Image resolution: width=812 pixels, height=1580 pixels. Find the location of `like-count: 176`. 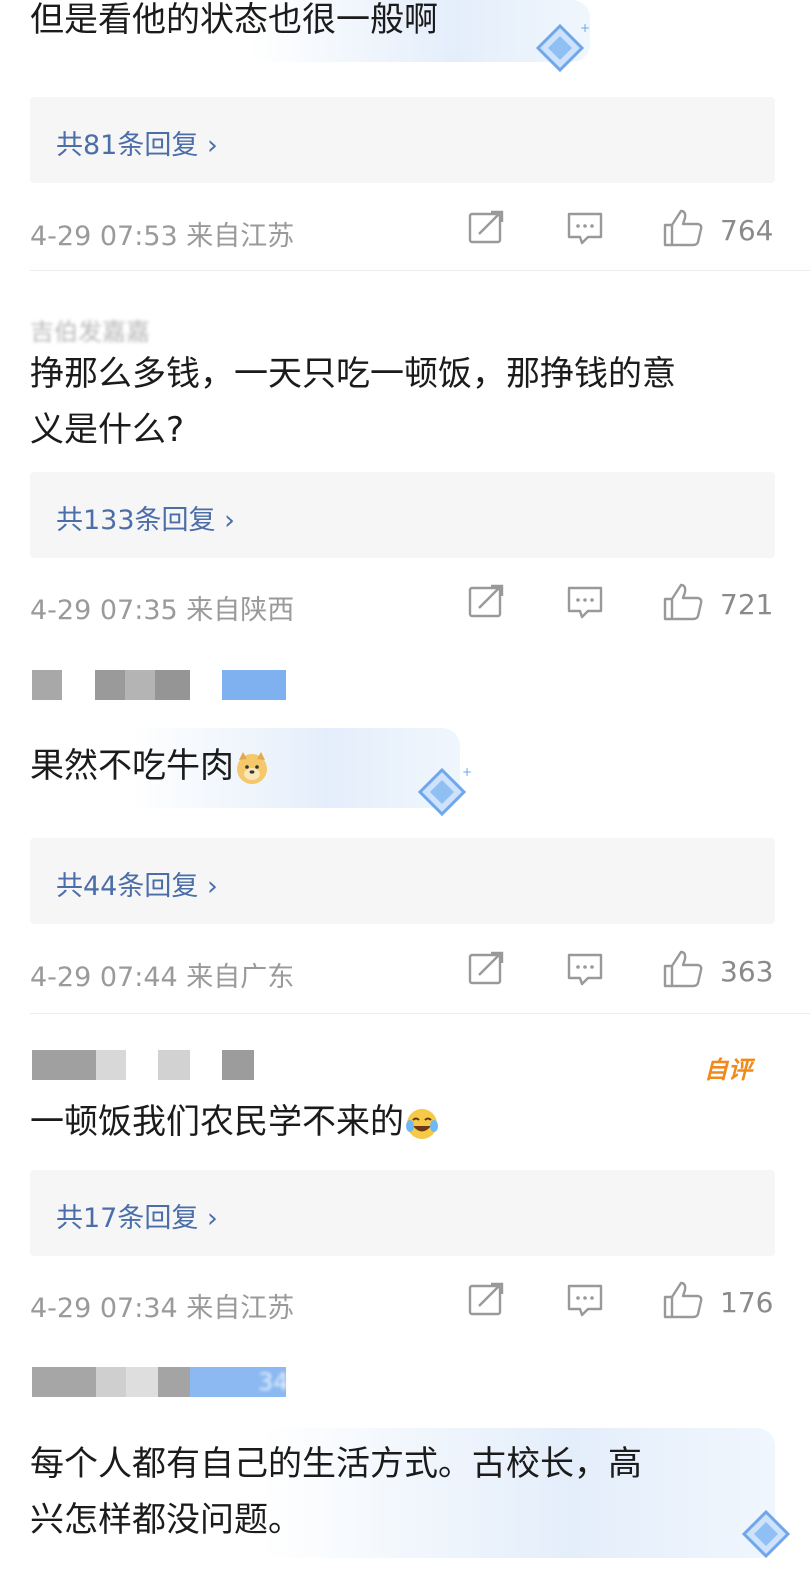

like-count: 176 is located at coordinates (747, 1302).